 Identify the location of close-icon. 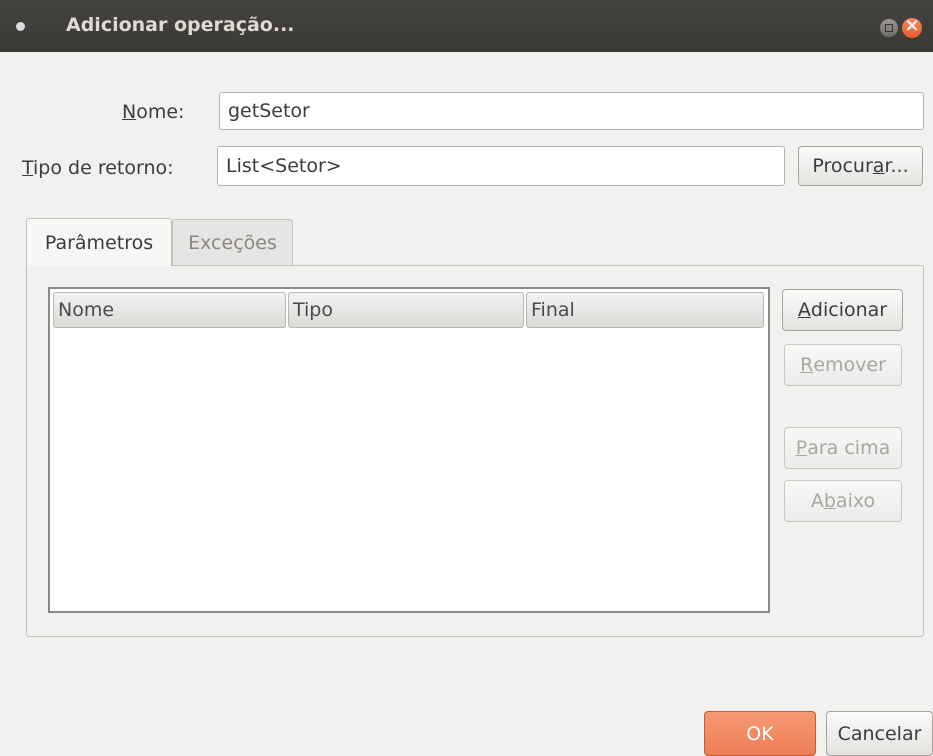
(912, 26).